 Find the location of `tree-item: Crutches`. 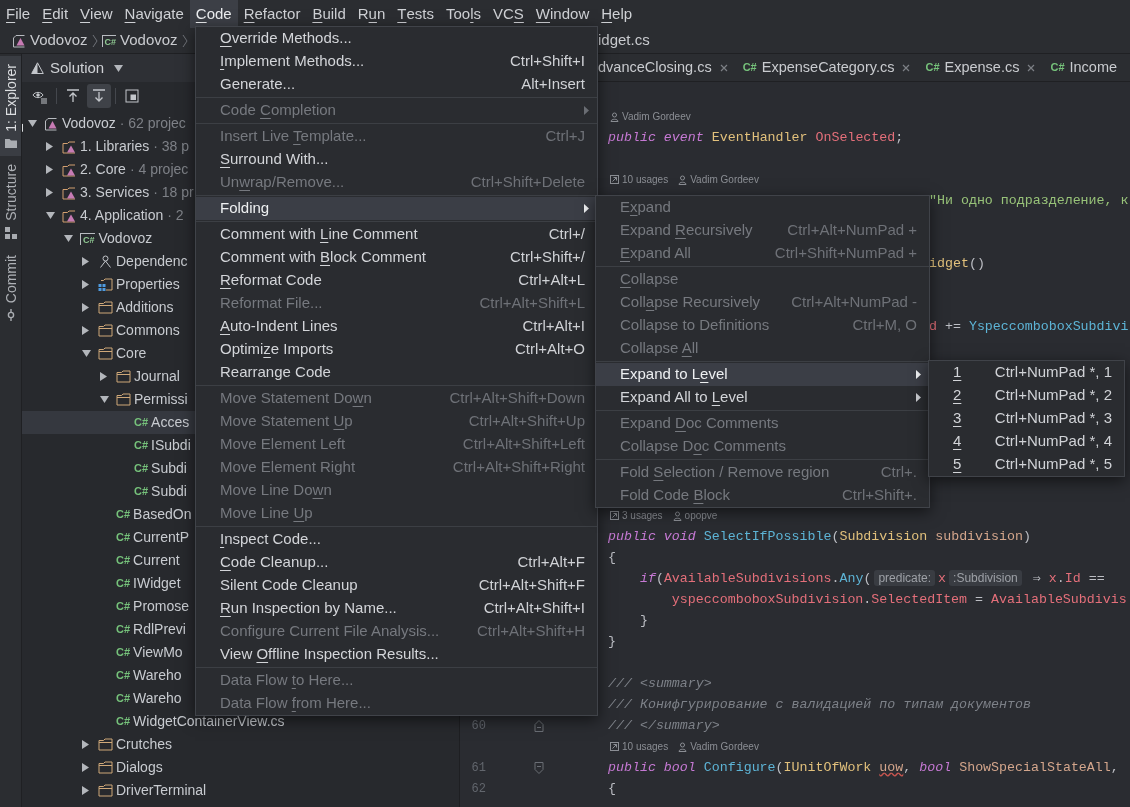

tree-item: Crutches is located at coordinates (108, 744).